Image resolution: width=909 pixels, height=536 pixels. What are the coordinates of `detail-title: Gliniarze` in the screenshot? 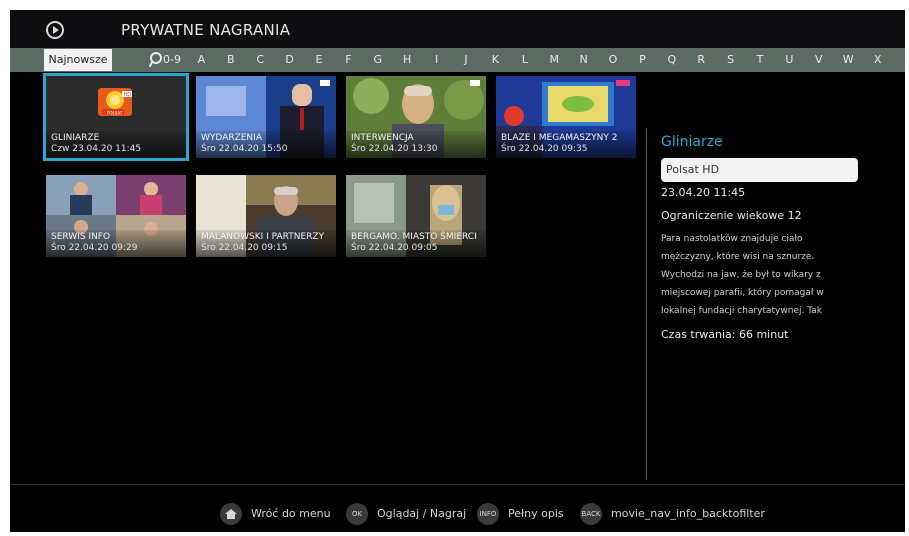 It's located at (692, 142).